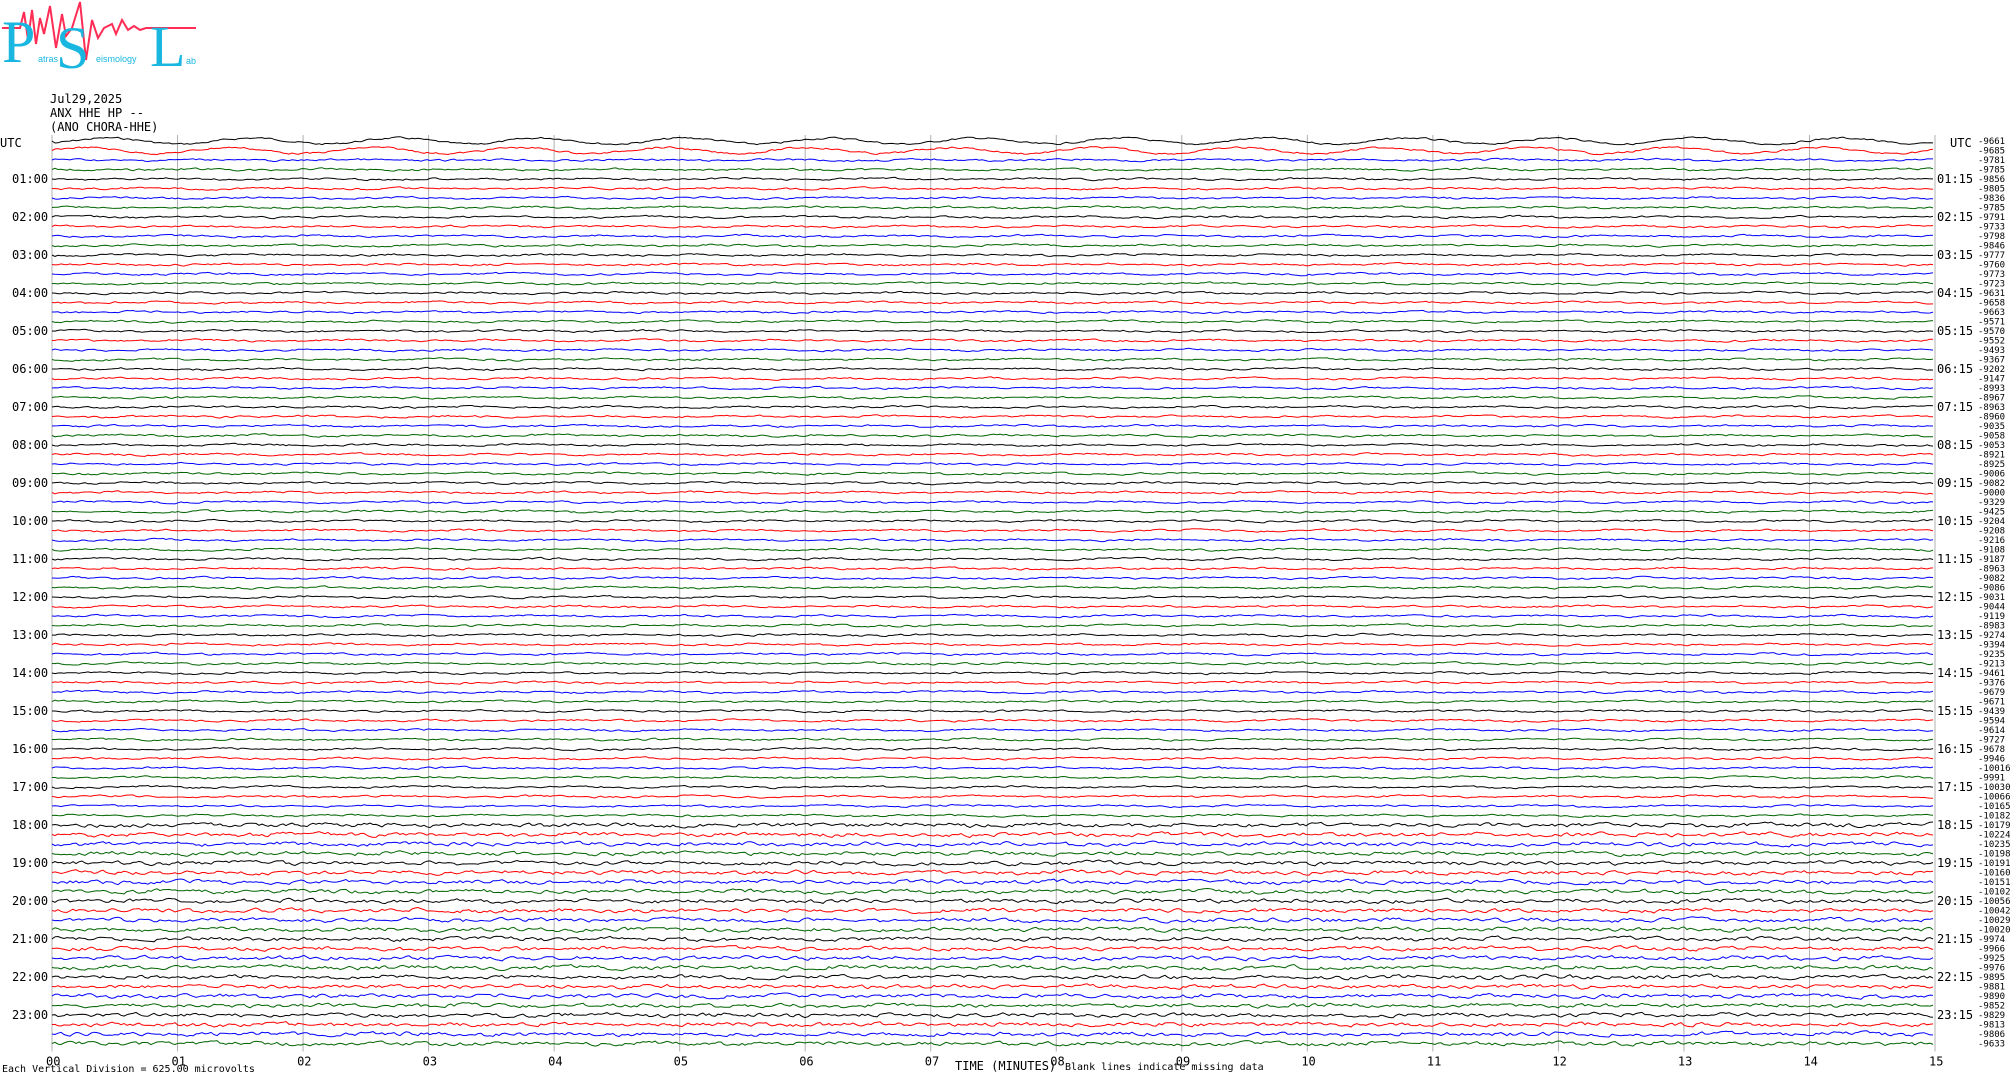 This screenshot has height=1080, width=2010. I want to click on hour-label-left: 20:00, so click(30, 901).